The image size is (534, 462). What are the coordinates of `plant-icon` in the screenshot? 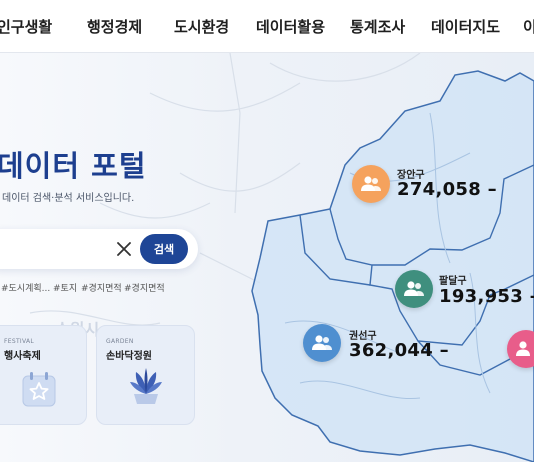 It's located at (146, 386).